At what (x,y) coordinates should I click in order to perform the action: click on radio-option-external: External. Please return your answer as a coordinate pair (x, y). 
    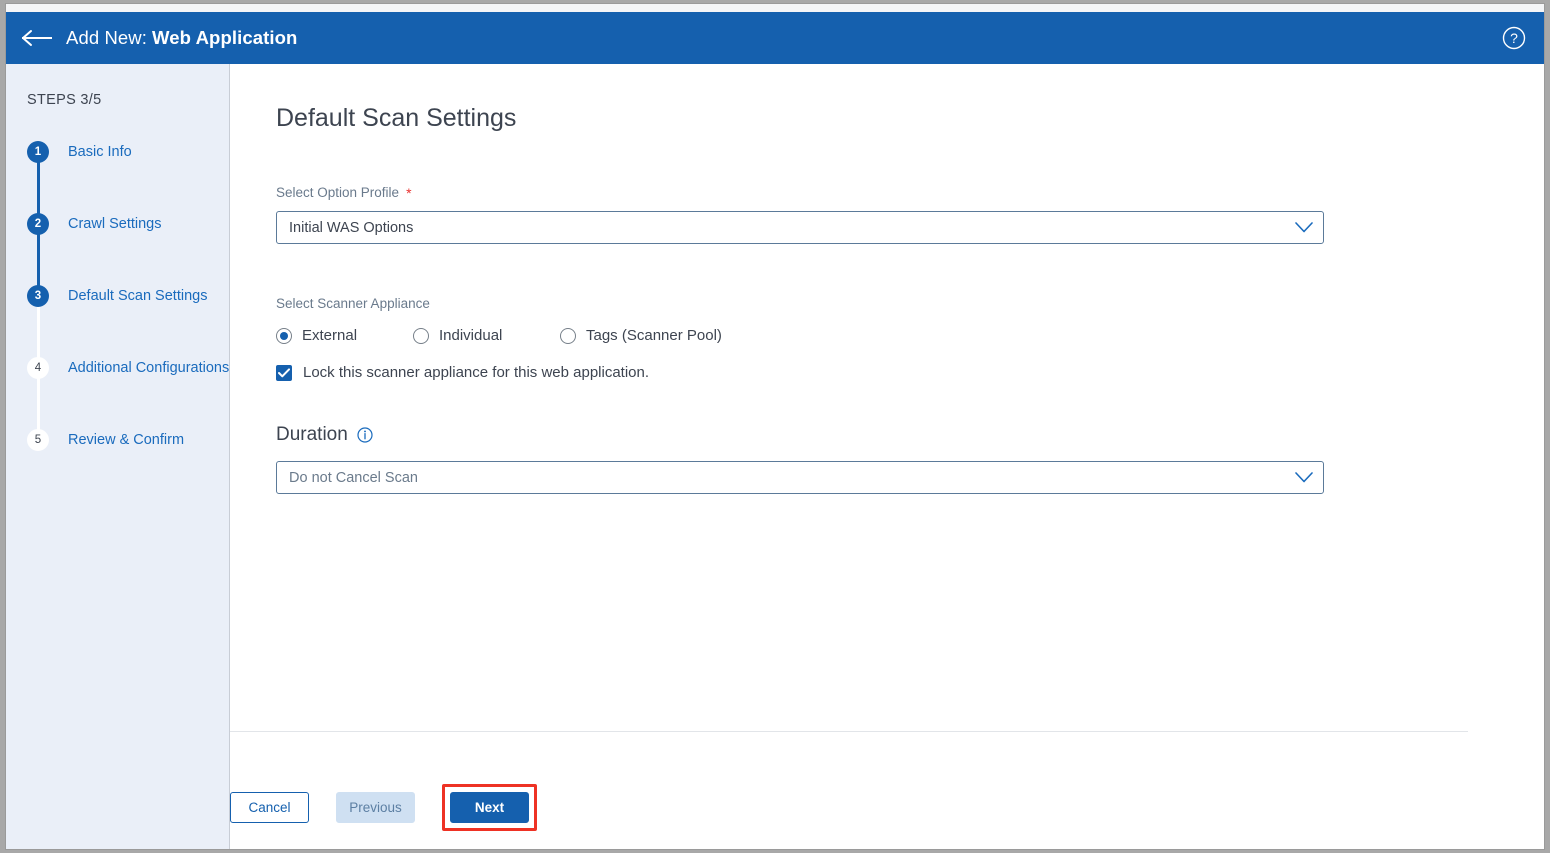
    Looking at the image, I should click on (344, 335).